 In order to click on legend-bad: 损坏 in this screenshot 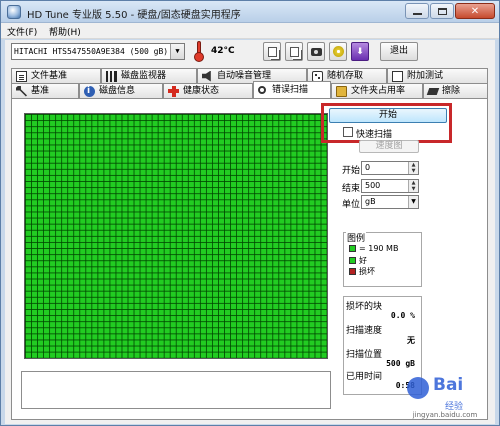, I will do `click(362, 271)`.